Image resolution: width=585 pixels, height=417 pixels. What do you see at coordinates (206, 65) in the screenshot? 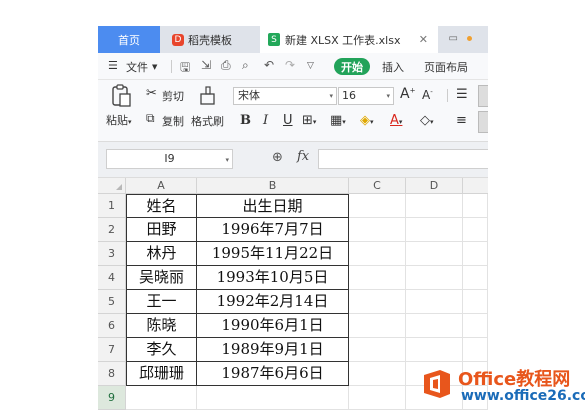
I see `export-icon: ⇲` at bounding box center [206, 65].